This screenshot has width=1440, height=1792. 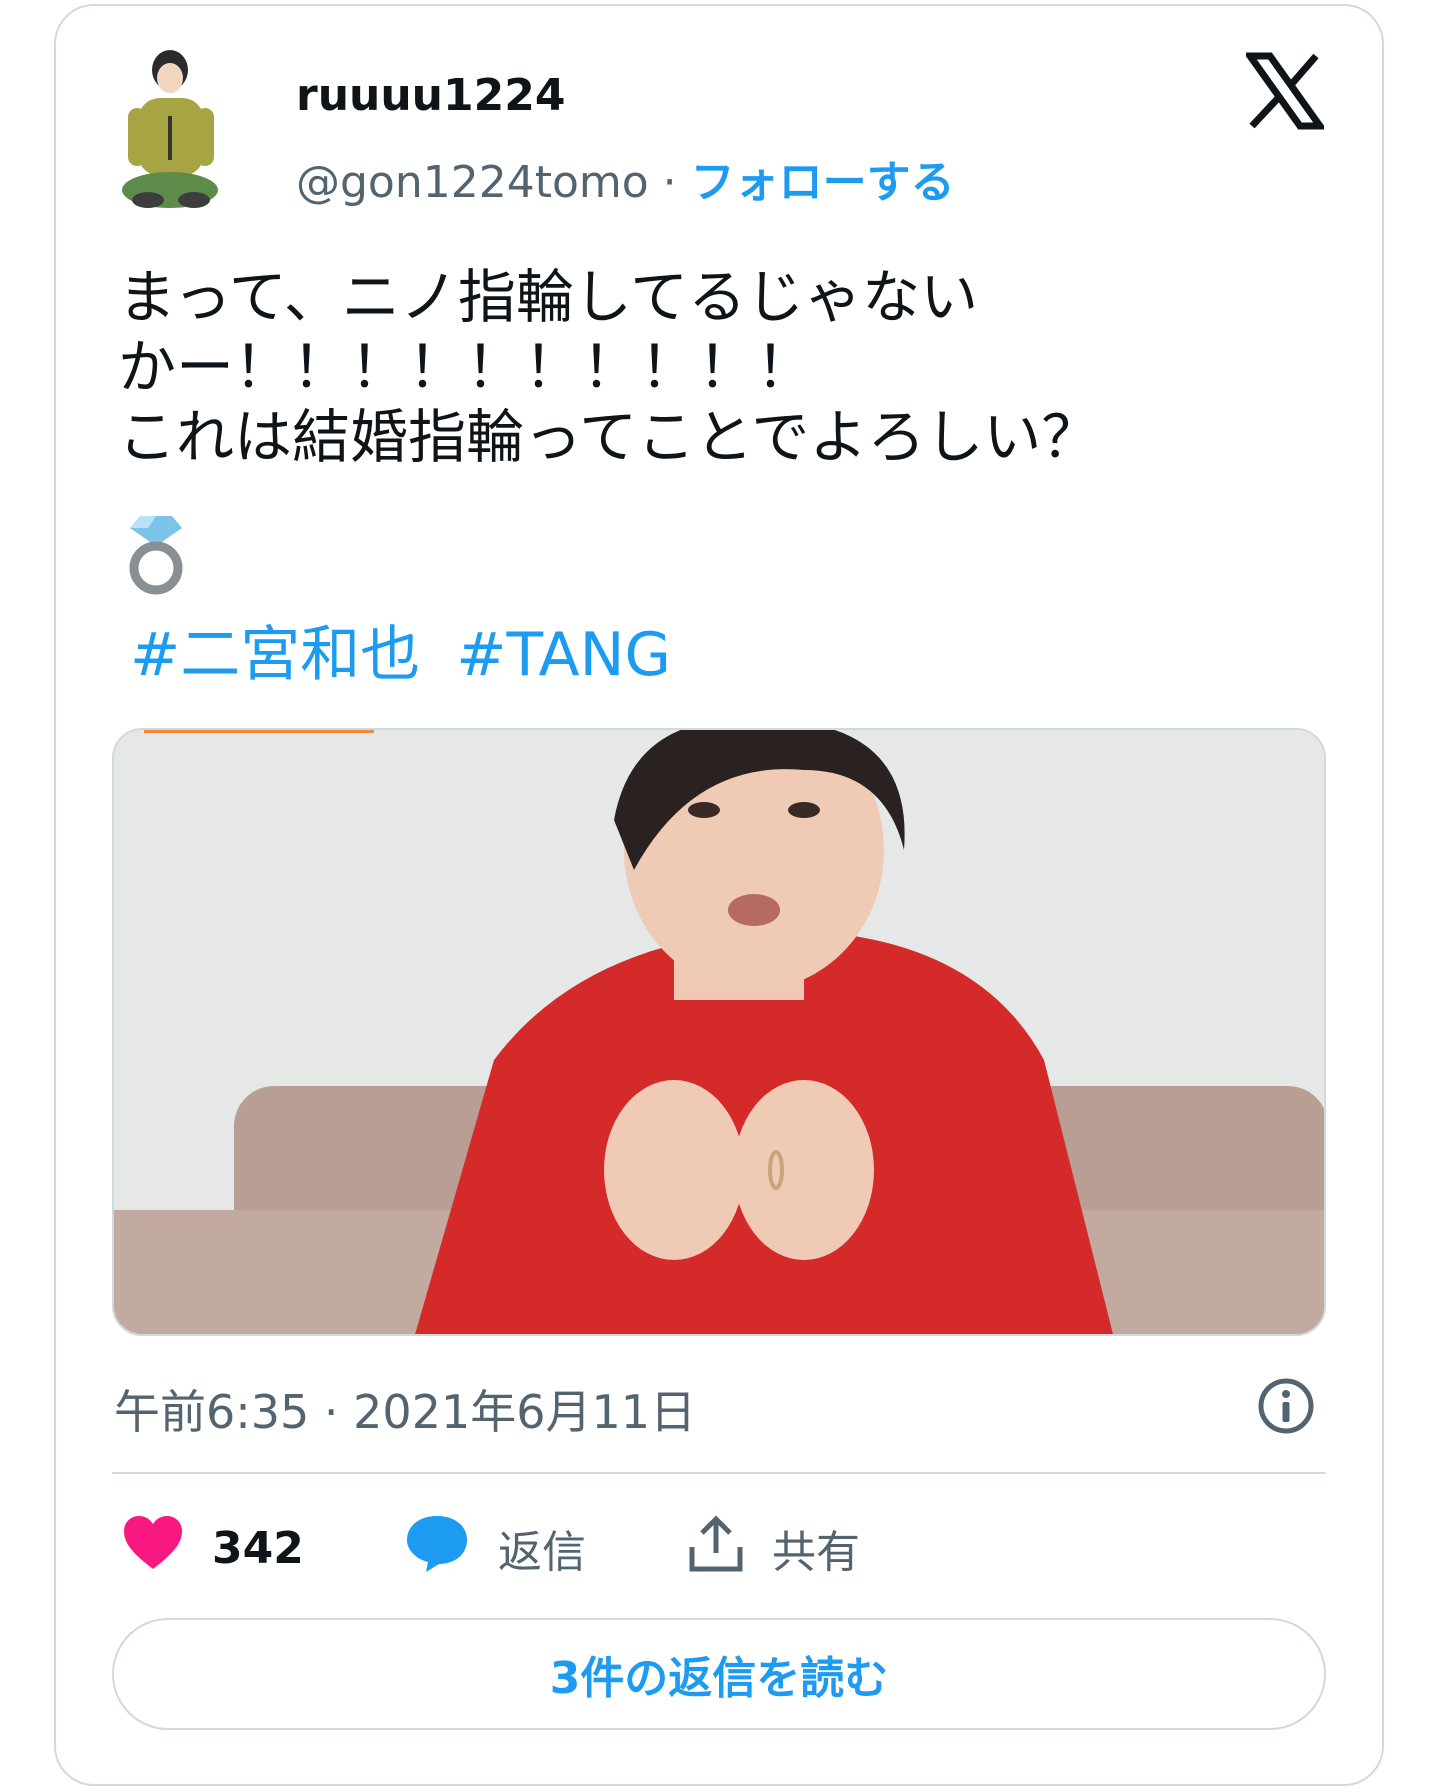 I want to click on avatar, so click(x=188, y=133).